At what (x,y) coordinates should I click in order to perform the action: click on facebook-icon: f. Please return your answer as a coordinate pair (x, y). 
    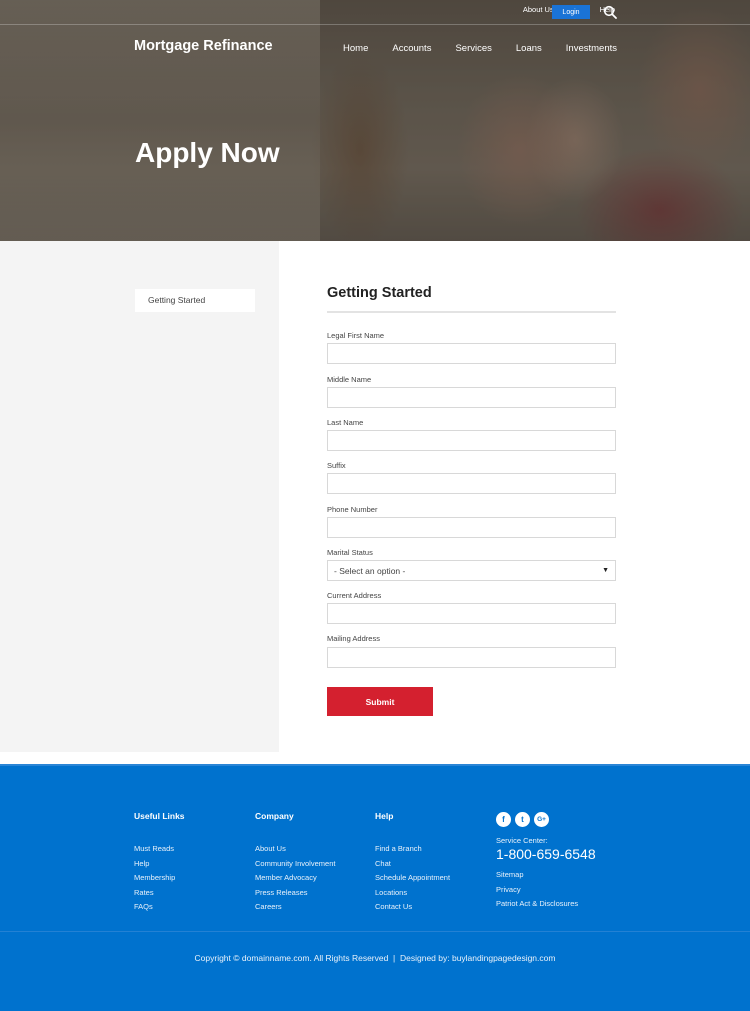
    Looking at the image, I should click on (503, 819).